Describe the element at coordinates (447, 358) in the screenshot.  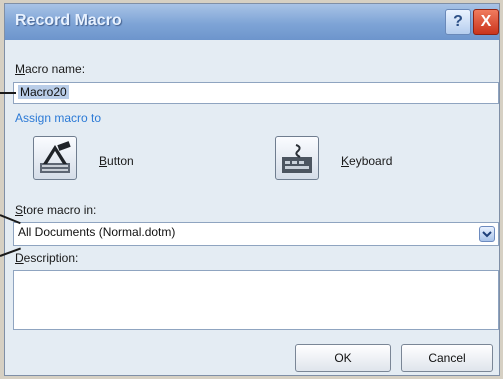
I see `cancel-button: Cancel` at that location.